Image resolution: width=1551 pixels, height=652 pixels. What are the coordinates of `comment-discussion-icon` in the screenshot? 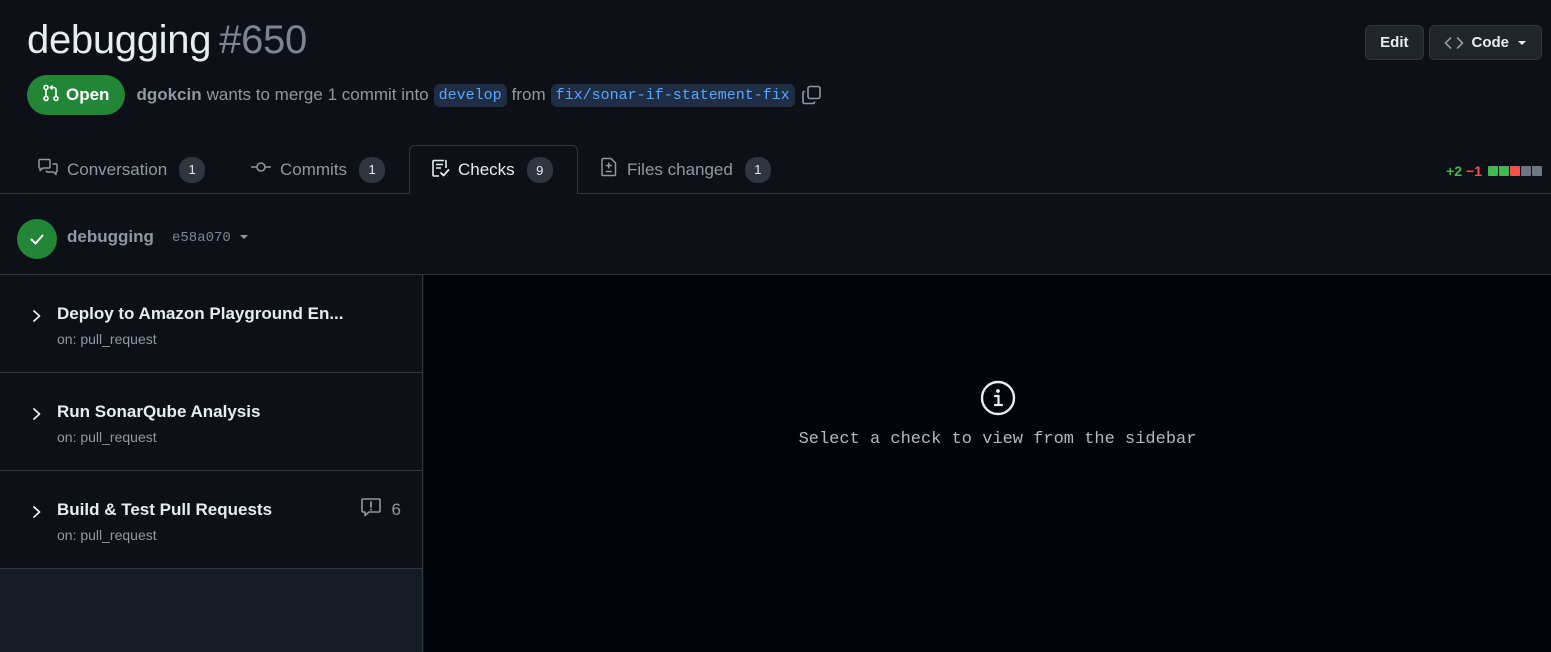 It's located at (48, 169).